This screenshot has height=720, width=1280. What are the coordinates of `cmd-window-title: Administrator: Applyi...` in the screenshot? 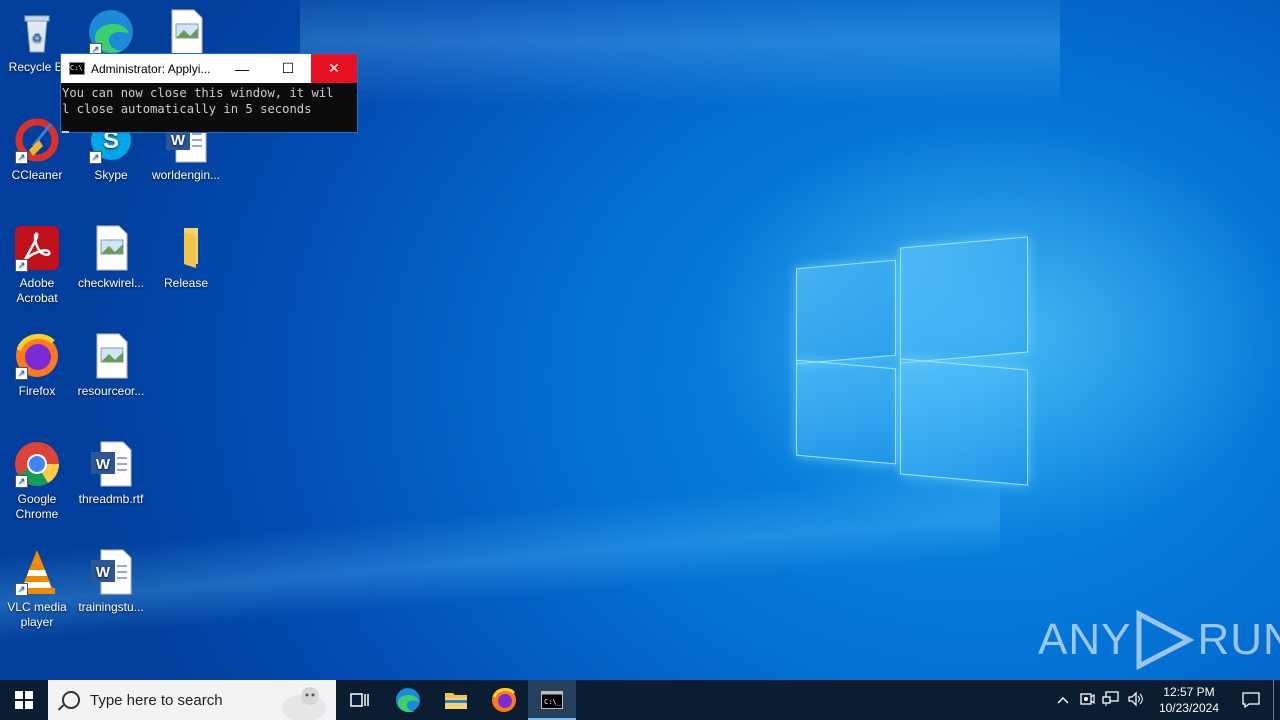 It's located at (151, 68).